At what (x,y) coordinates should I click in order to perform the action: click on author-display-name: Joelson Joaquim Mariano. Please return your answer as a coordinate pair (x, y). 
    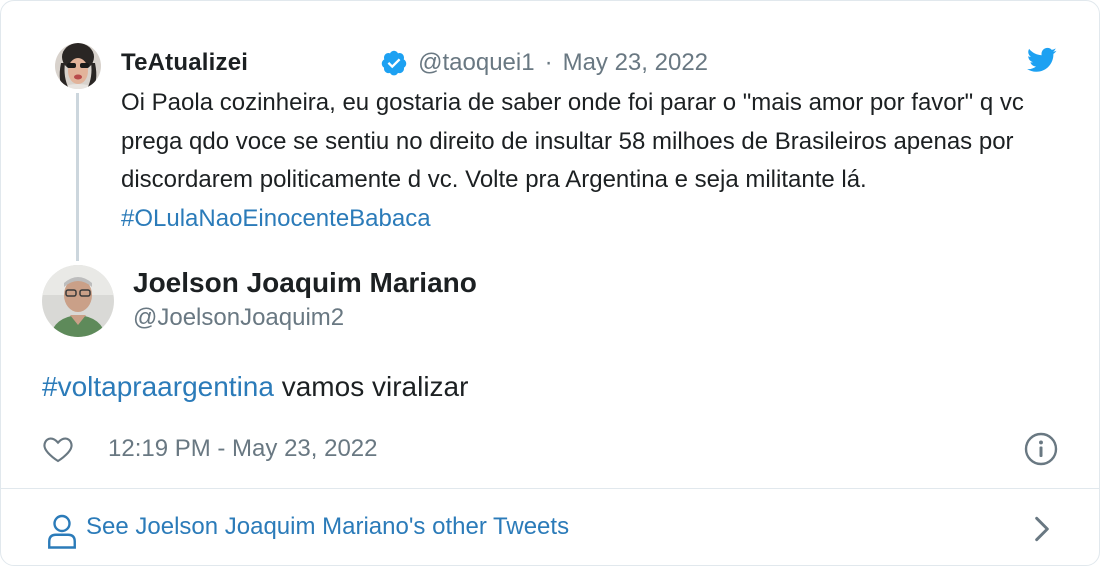
    Looking at the image, I should click on (305, 283).